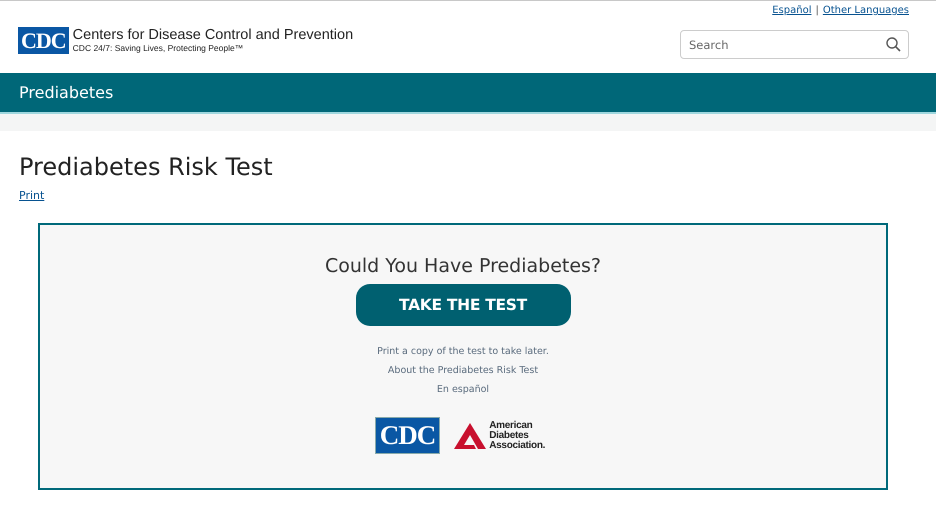 Image resolution: width=936 pixels, height=517 pixels. I want to click on search-field: Search, so click(794, 44).